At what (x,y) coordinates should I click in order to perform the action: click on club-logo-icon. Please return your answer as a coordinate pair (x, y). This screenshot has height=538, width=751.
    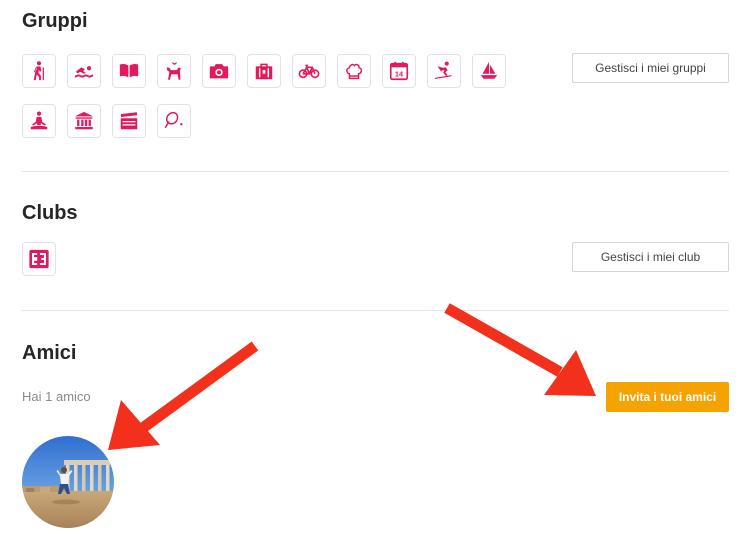
    Looking at the image, I should click on (39, 259).